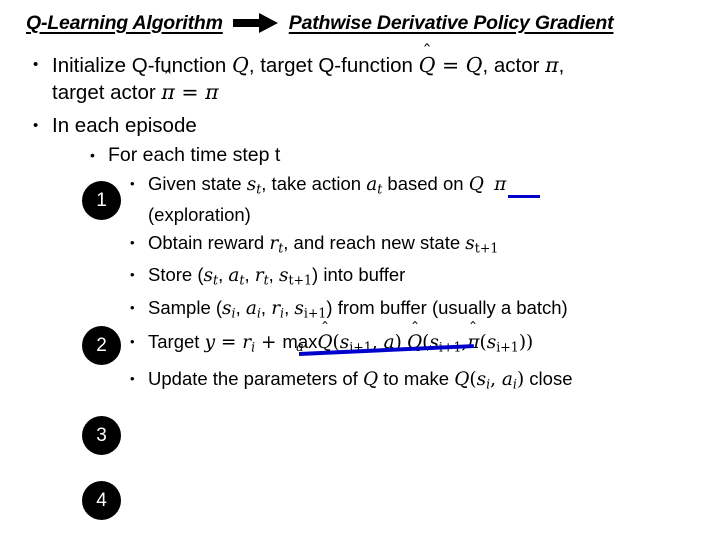 This screenshot has width=720, height=540. I want to click on step-given-state-line2-text: (exploration), so click(199, 214).